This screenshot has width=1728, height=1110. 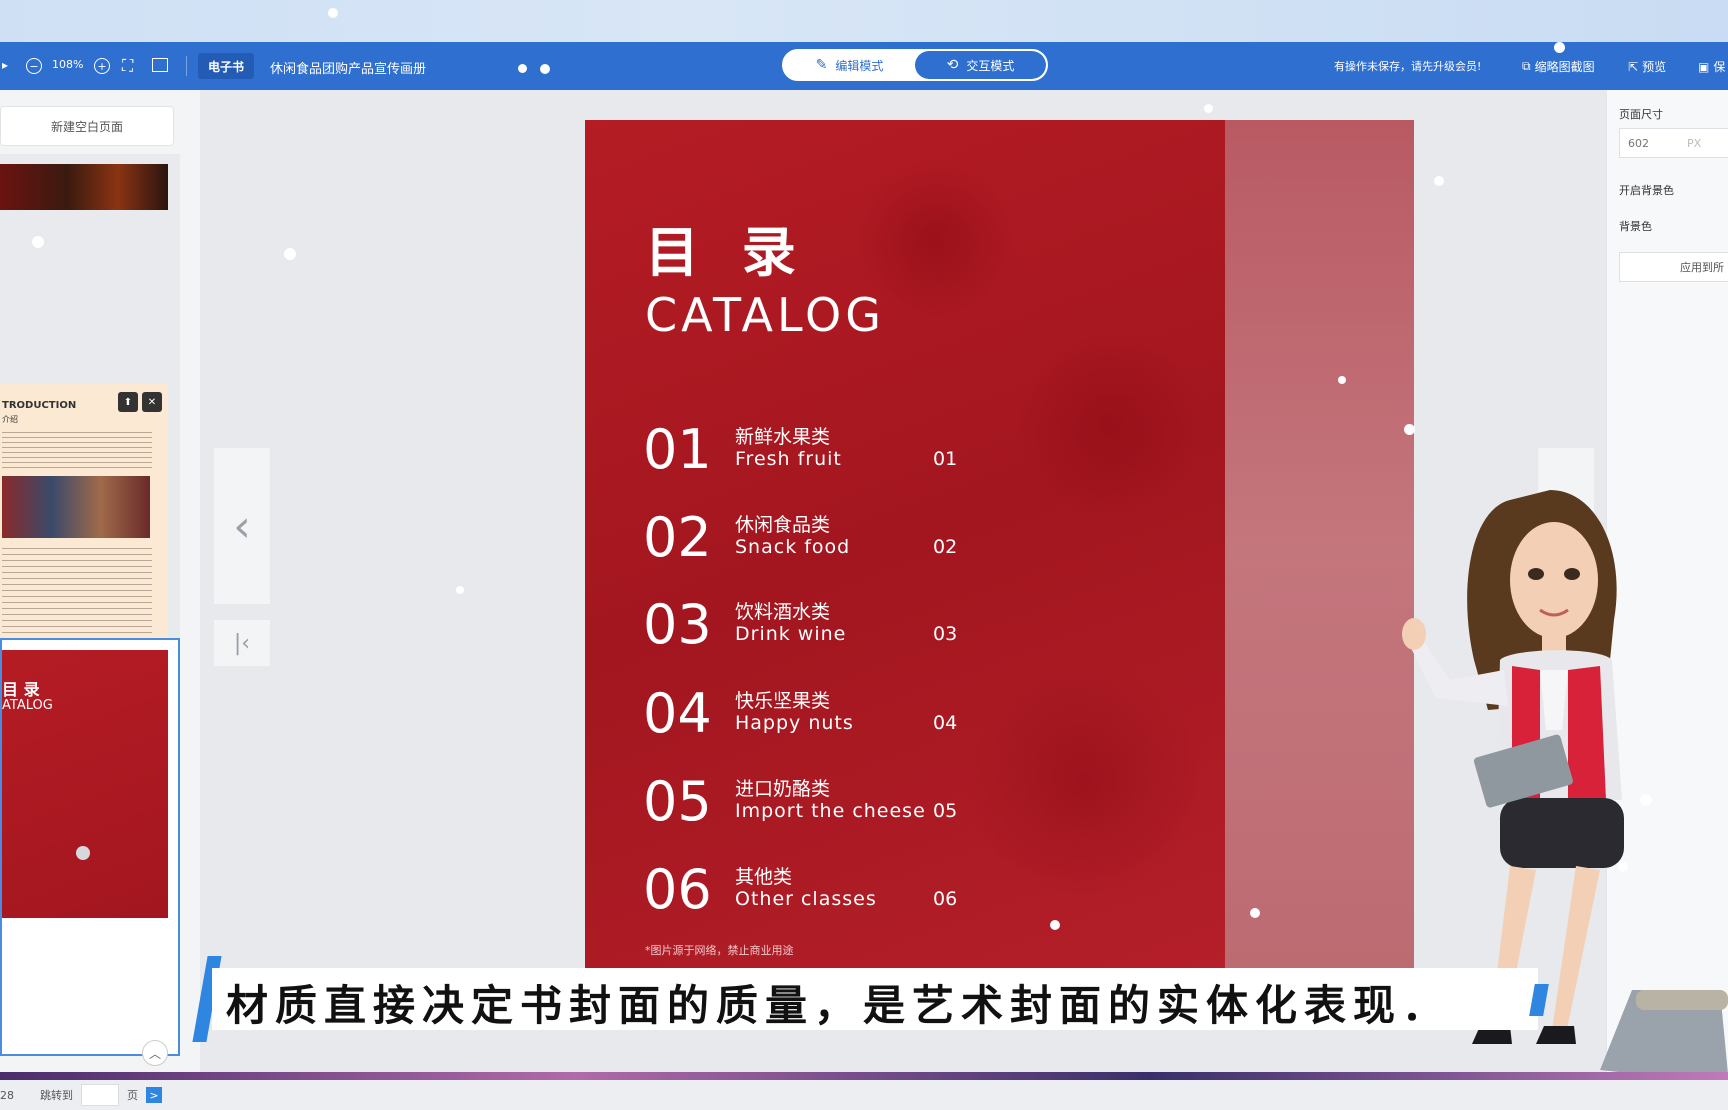 What do you see at coordinates (1633, 66) in the screenshot?
I see `preview-icon: ⇱` at bounding box center [1633, 66].